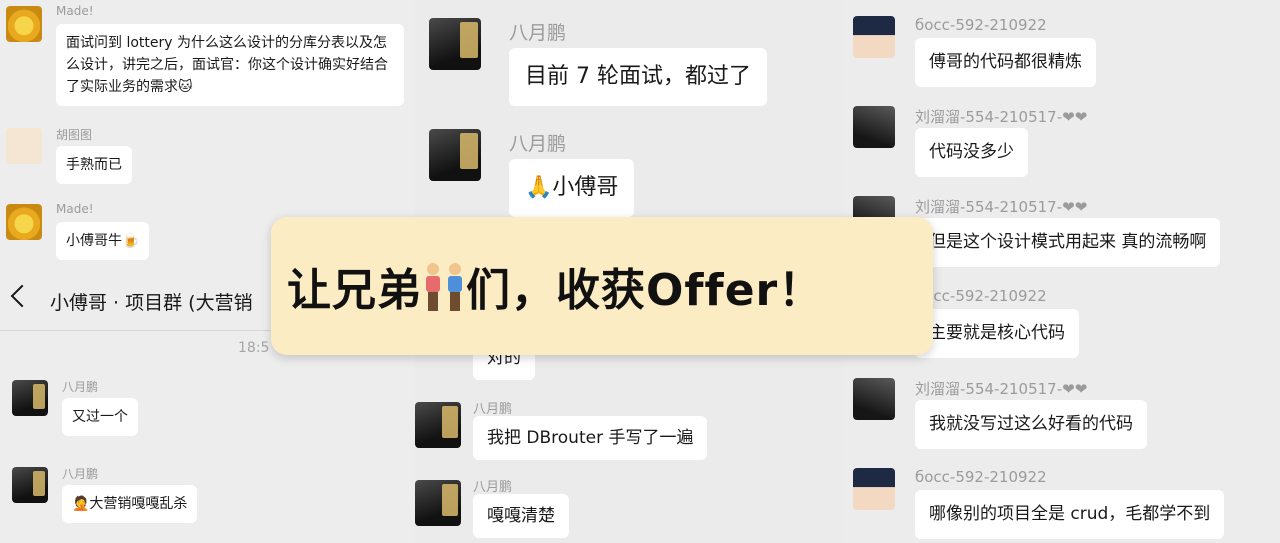 Image resolution: width=1280 pixels, height=543 pixels. I want to click on promo-banner: 让兄弟 们，收获Offer！, so click(602, 286).